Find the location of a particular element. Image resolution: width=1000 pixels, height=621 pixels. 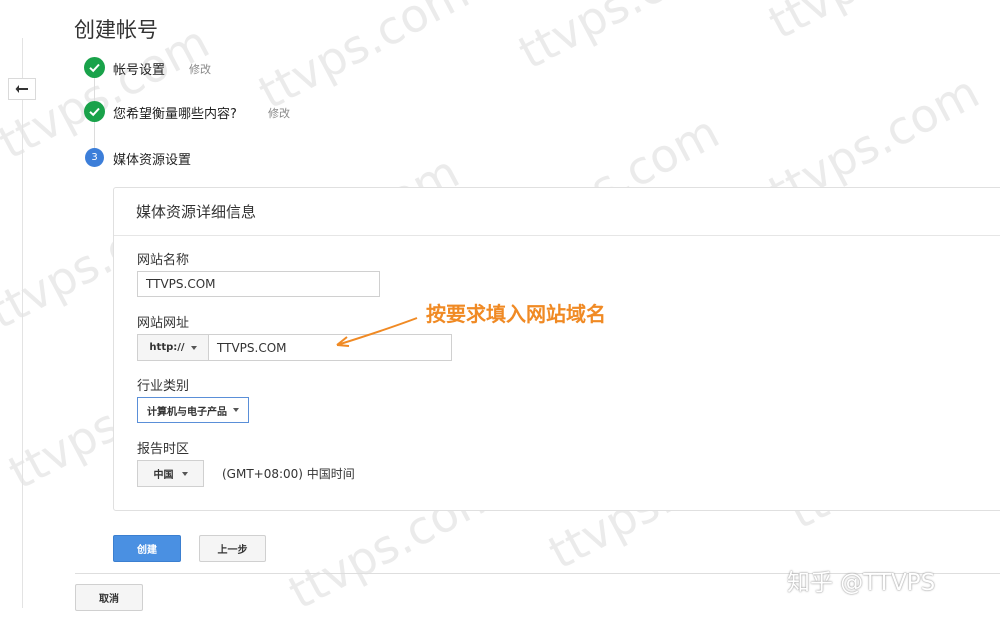

protocol-value: http:// is located at coordinates (167, 347).